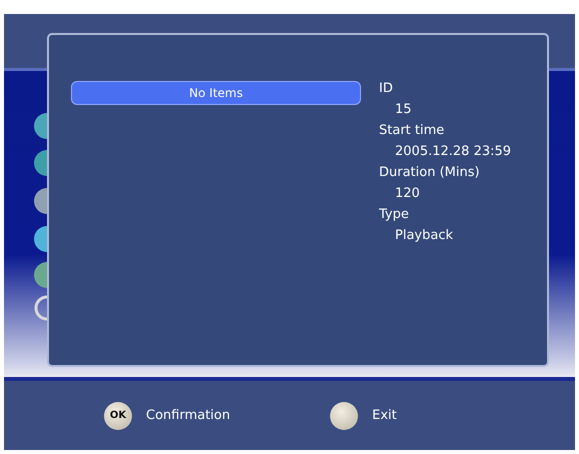  I want to click on field-label: Start time, so click(412, 130).